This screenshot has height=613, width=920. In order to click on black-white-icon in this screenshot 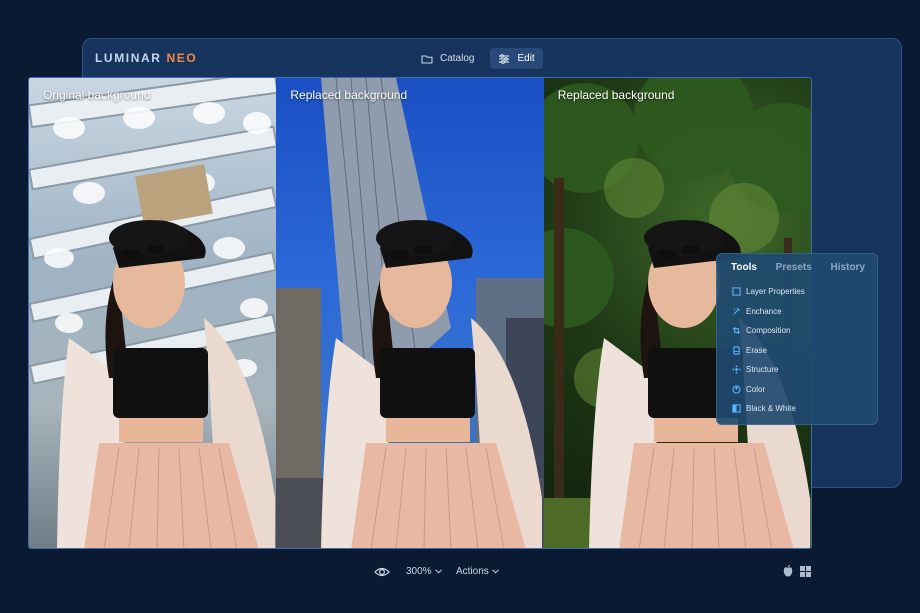, I will do `click(736, 408)`.